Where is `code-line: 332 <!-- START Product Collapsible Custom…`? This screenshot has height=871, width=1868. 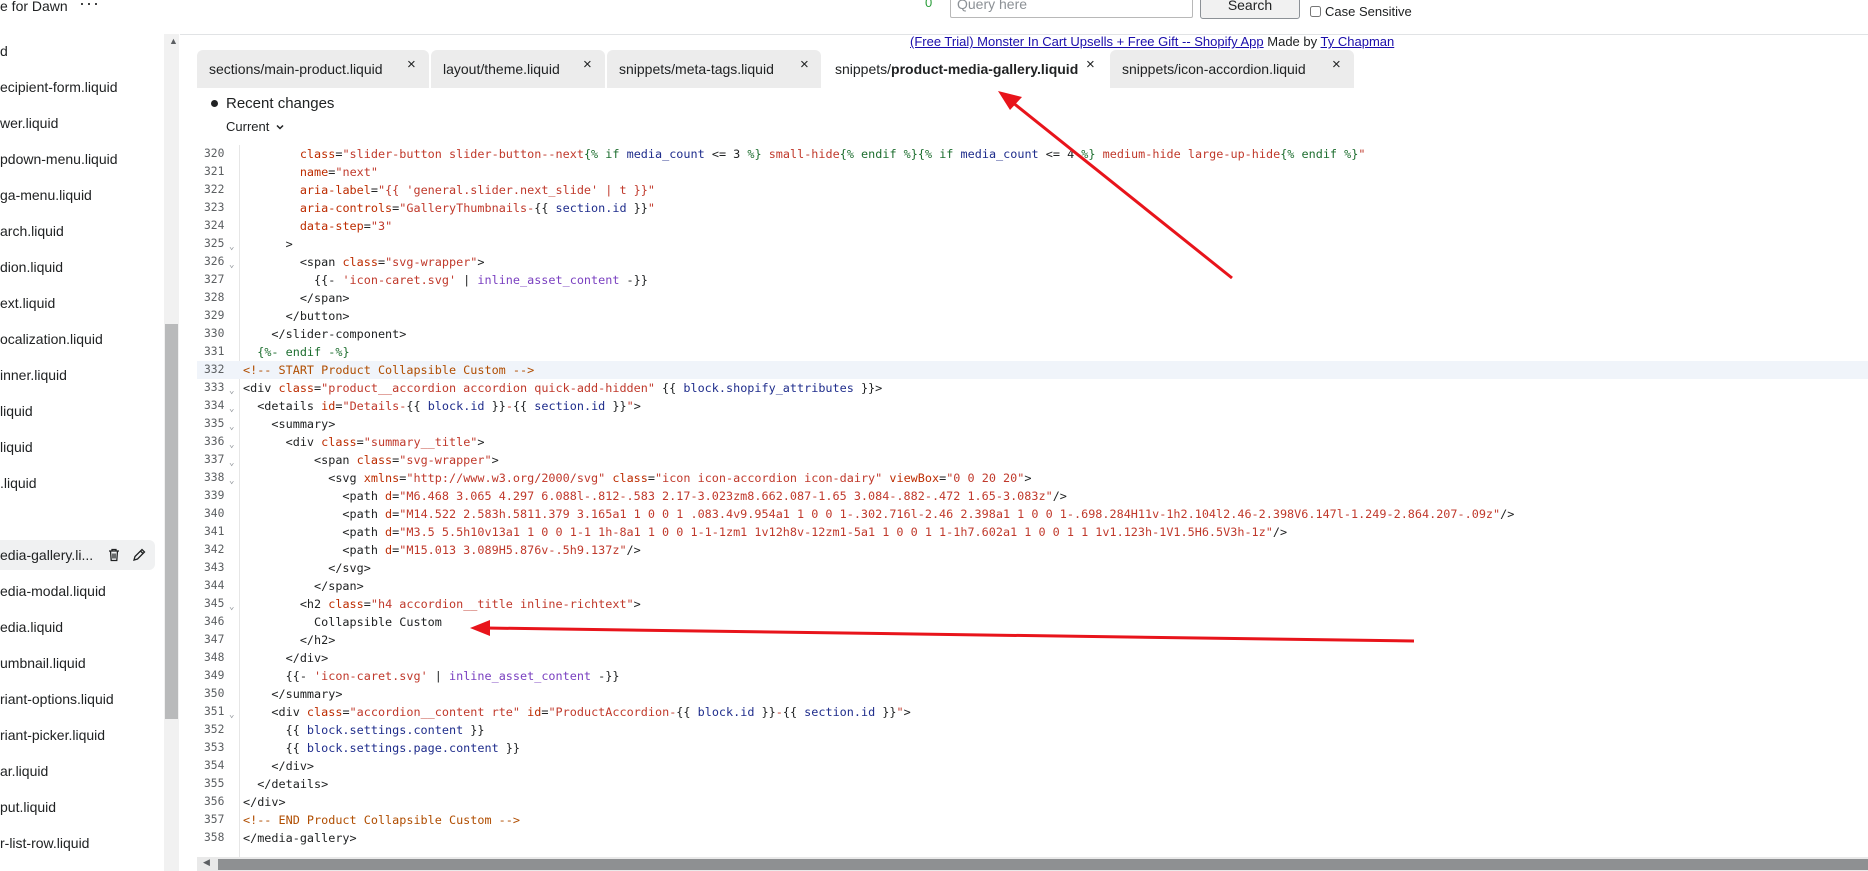
code-line: 332 <!-- START Product Collapsible Custom… is located at coordinates (1032, 370).